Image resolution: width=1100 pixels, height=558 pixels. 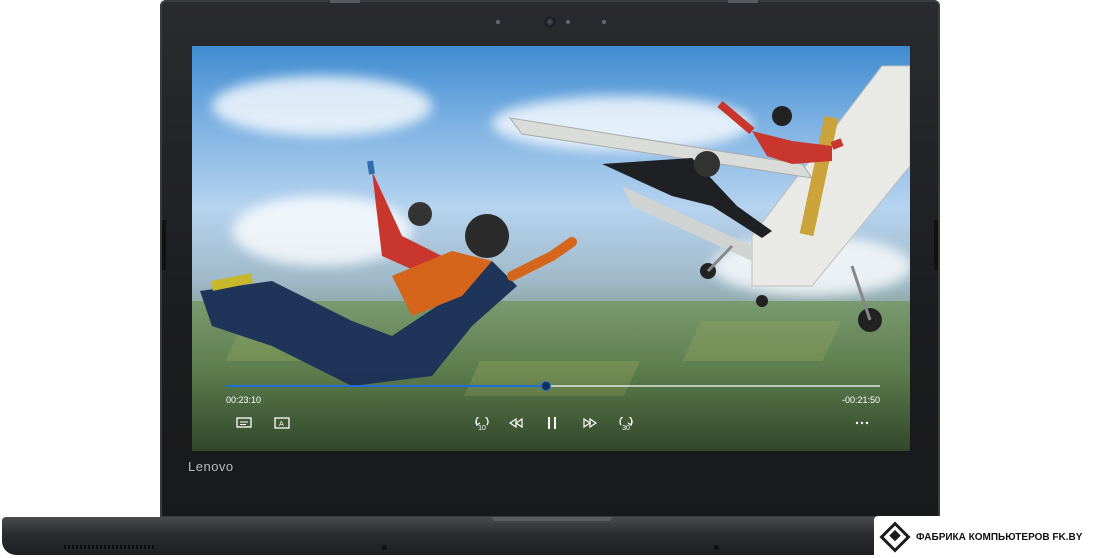 I want to click on cast-icon: A, so click(x=282, y=423).